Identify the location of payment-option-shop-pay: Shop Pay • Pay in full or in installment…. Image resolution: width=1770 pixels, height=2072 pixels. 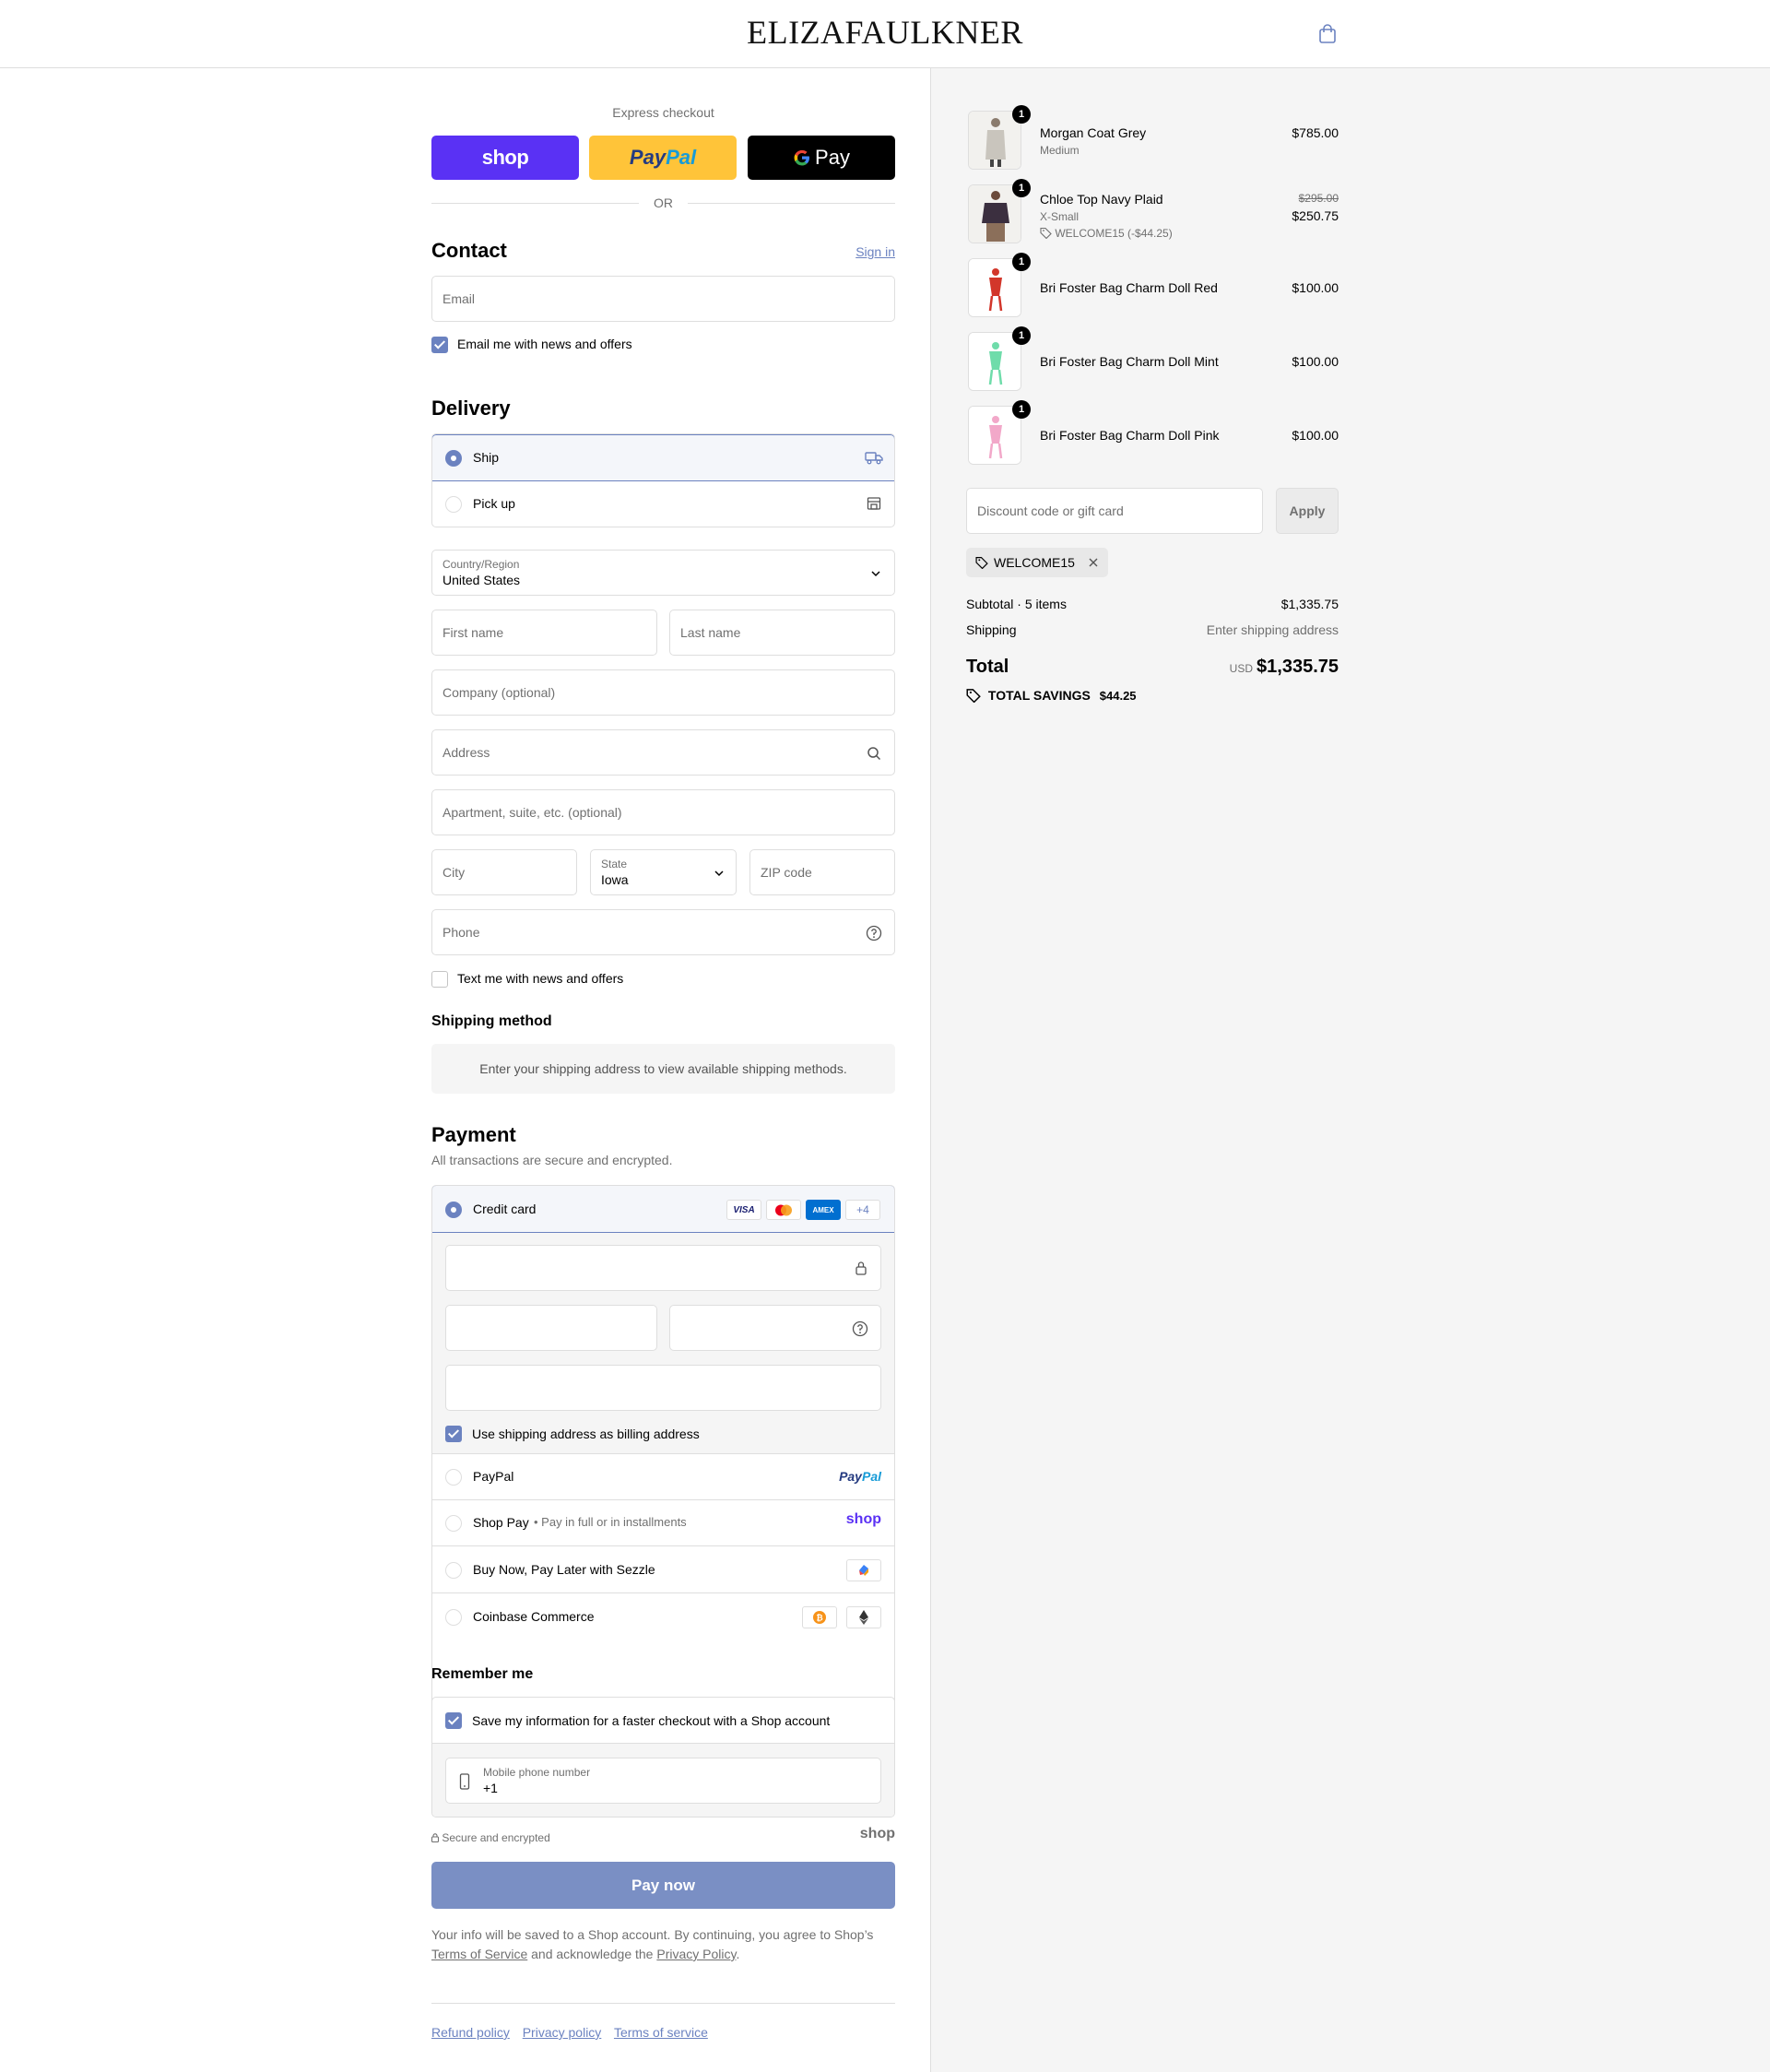
(663, 1523).